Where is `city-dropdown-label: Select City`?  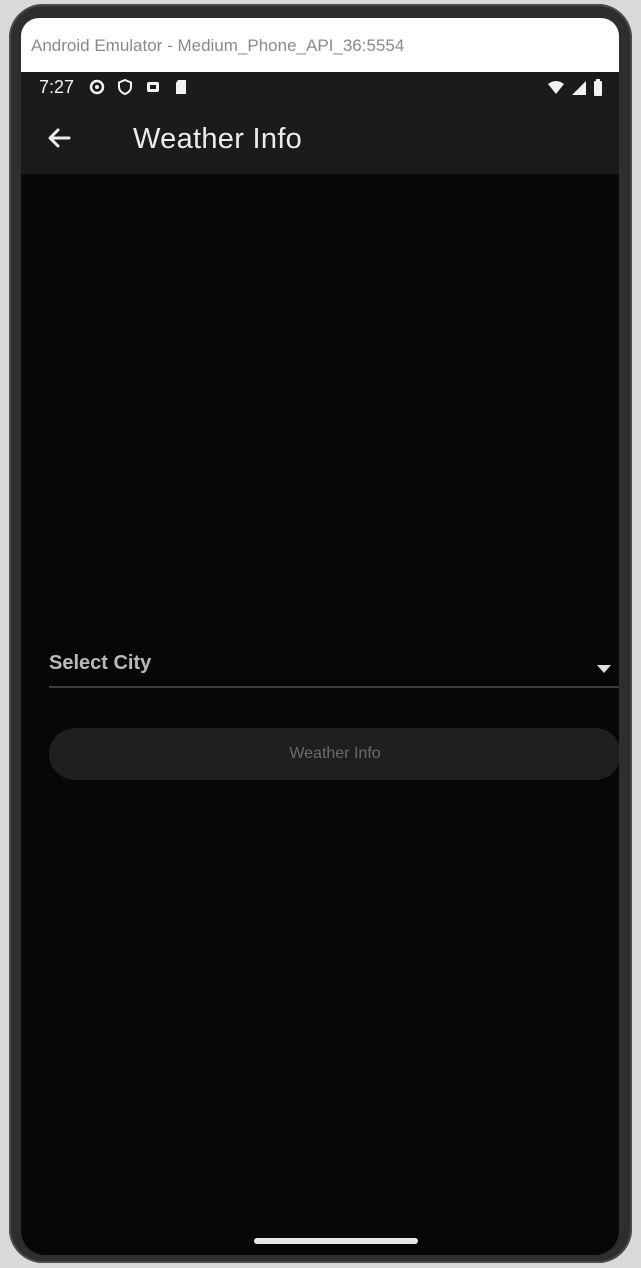
city-dropdown-label: Select City is located at coordinates (100, 663).